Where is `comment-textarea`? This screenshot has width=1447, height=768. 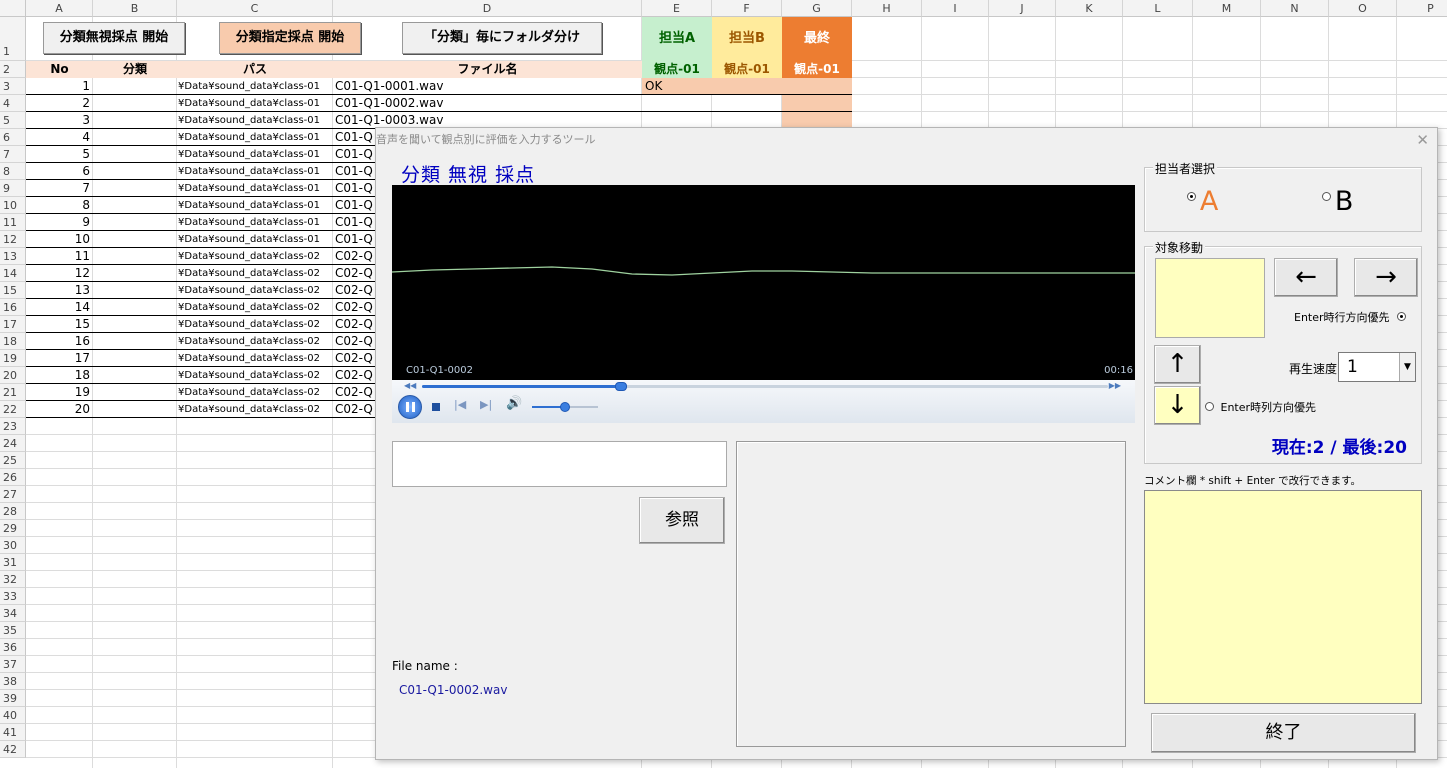
comment-textarea is located at coordinates (1283, 597).